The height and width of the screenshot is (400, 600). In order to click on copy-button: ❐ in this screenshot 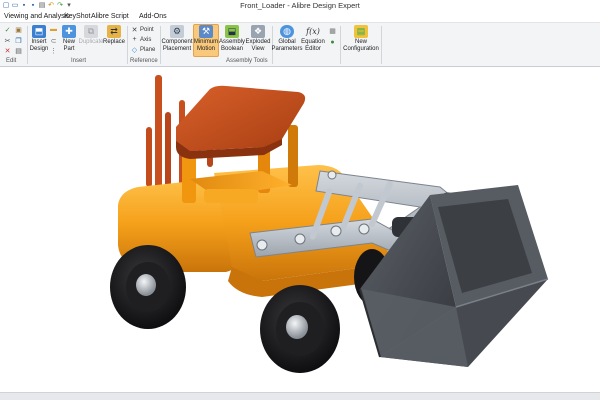, I will do `click(18, 41)`.